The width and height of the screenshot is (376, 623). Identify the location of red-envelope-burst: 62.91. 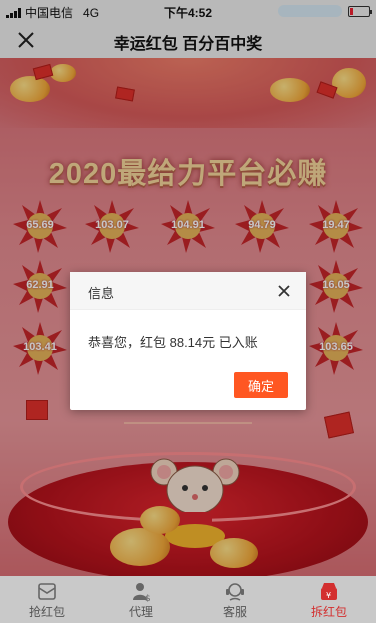
(40, 286).